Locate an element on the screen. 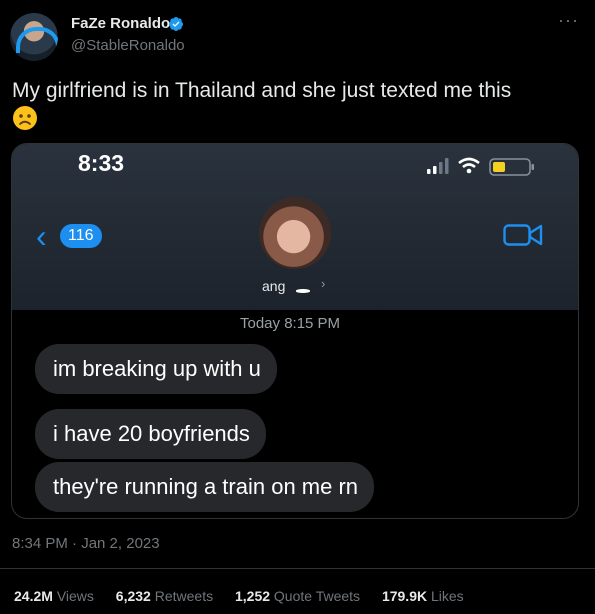  views-stat: 24.2M Views is located at coordinates (54, 596).